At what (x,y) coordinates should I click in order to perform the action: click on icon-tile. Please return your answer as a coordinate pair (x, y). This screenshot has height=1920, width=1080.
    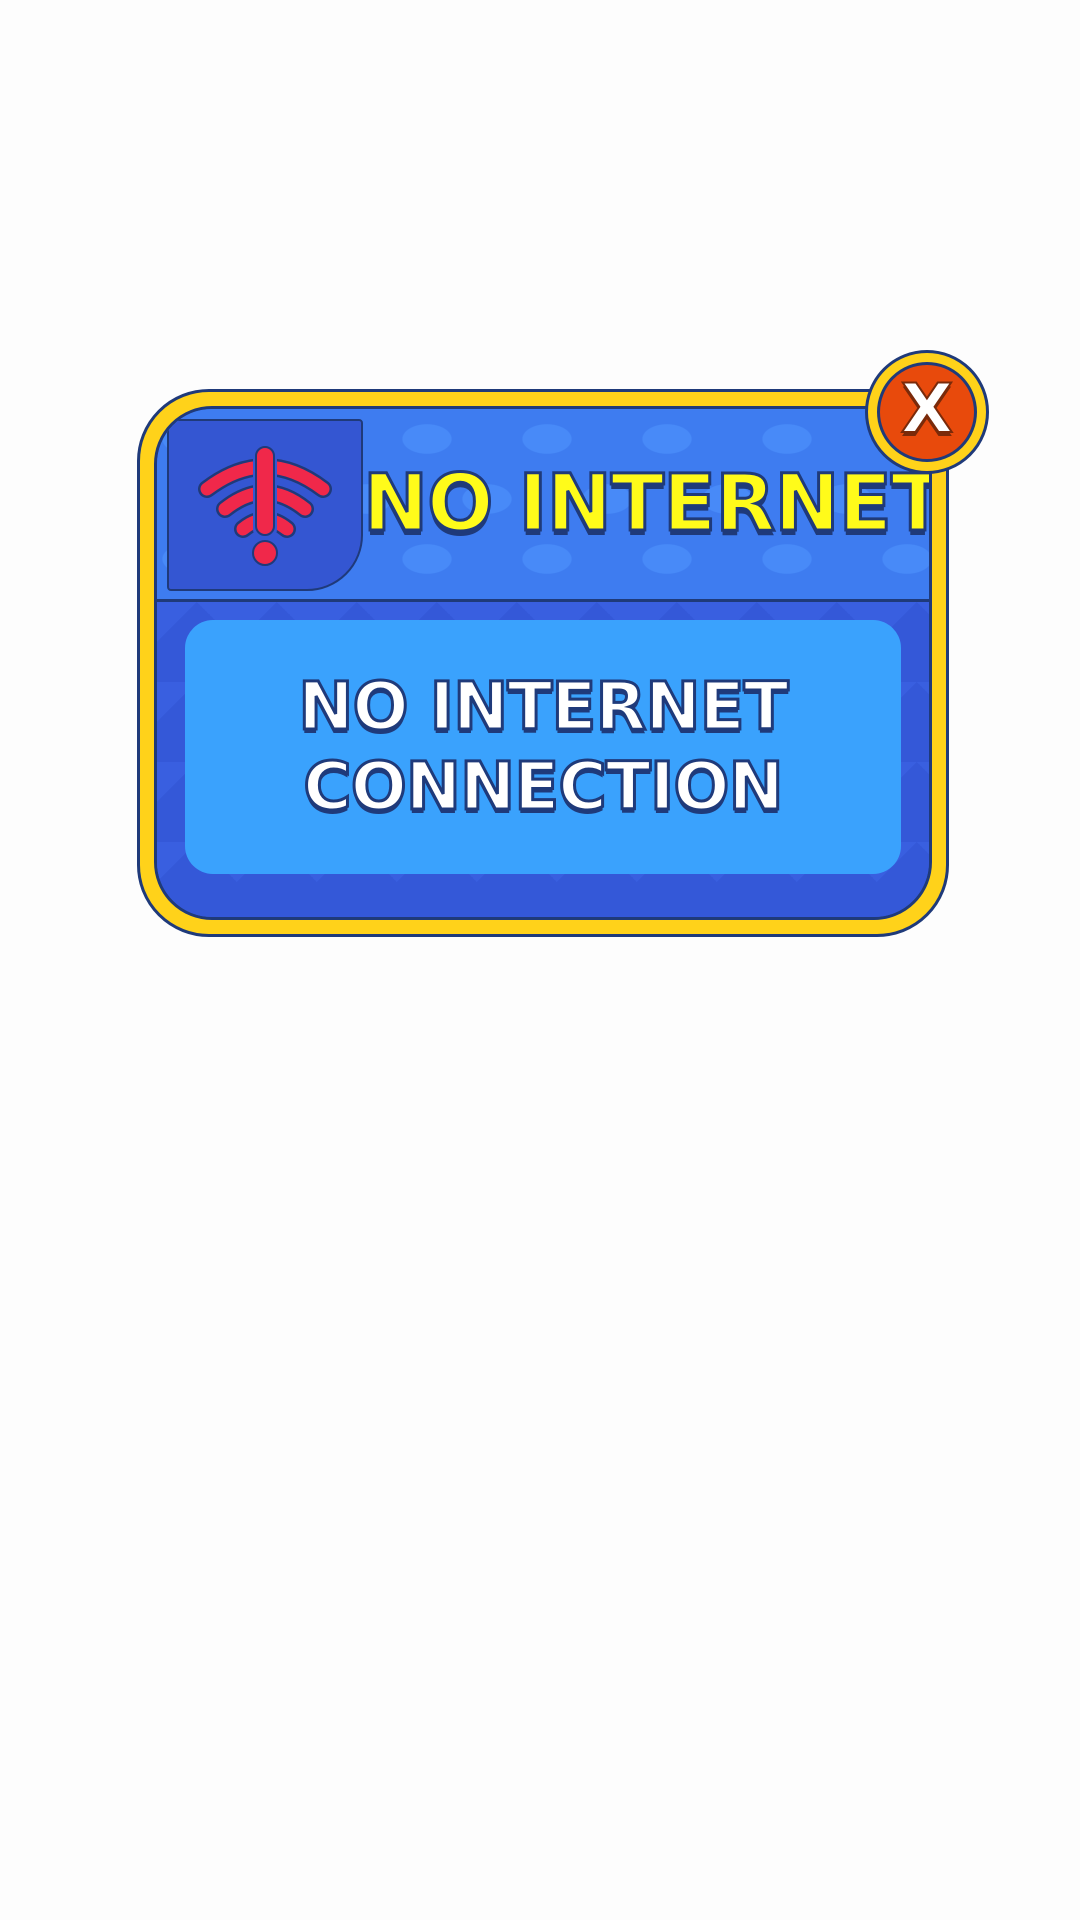
    Looking at the image, I should click on (265, 505).